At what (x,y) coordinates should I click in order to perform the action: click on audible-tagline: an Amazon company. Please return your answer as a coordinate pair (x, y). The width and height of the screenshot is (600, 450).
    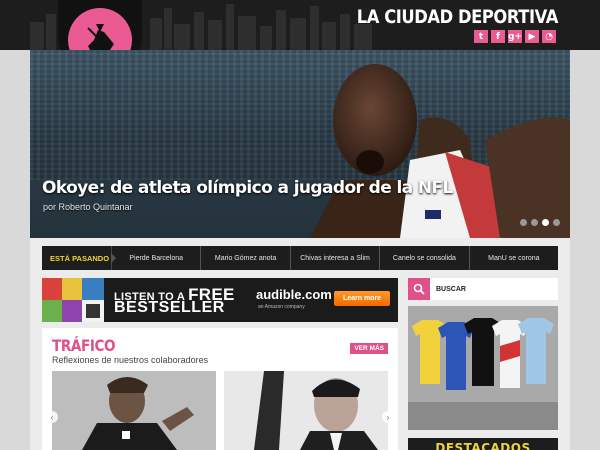
    Looking at the image, I should click on (281, 307).